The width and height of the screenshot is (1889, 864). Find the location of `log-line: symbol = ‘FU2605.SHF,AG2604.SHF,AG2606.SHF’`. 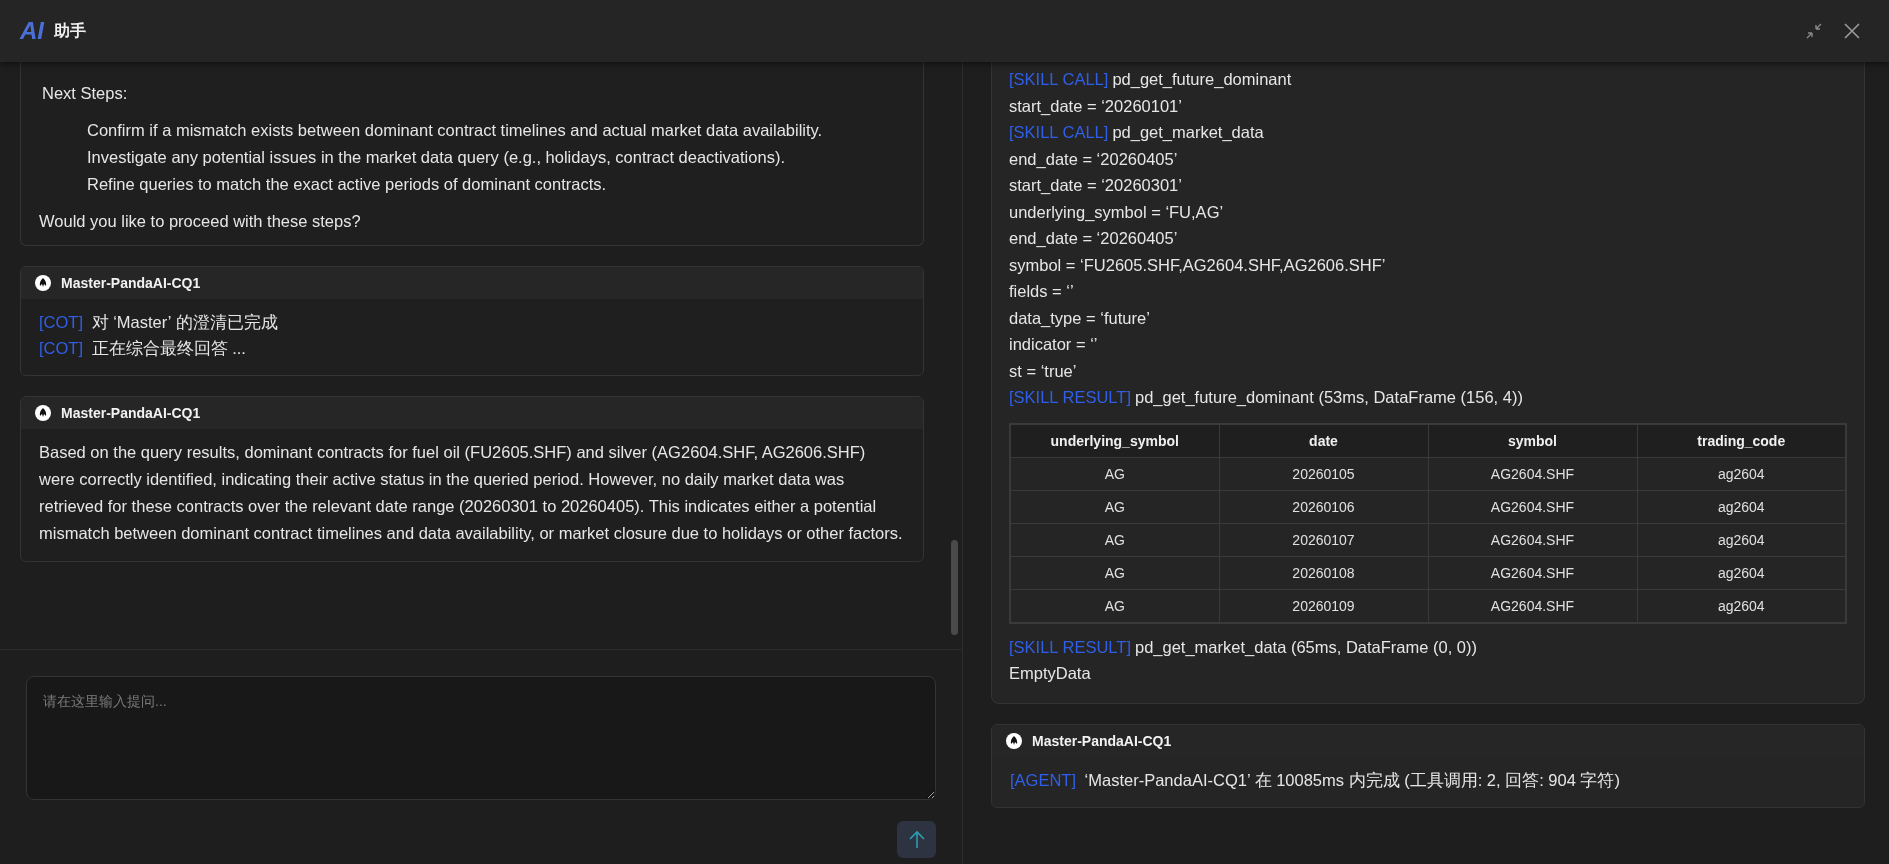

log-line: symbol = ‘FU2605.SHF,AG2604.SHF,AG2606.SHF’ is located at coordinates (1198, 265).